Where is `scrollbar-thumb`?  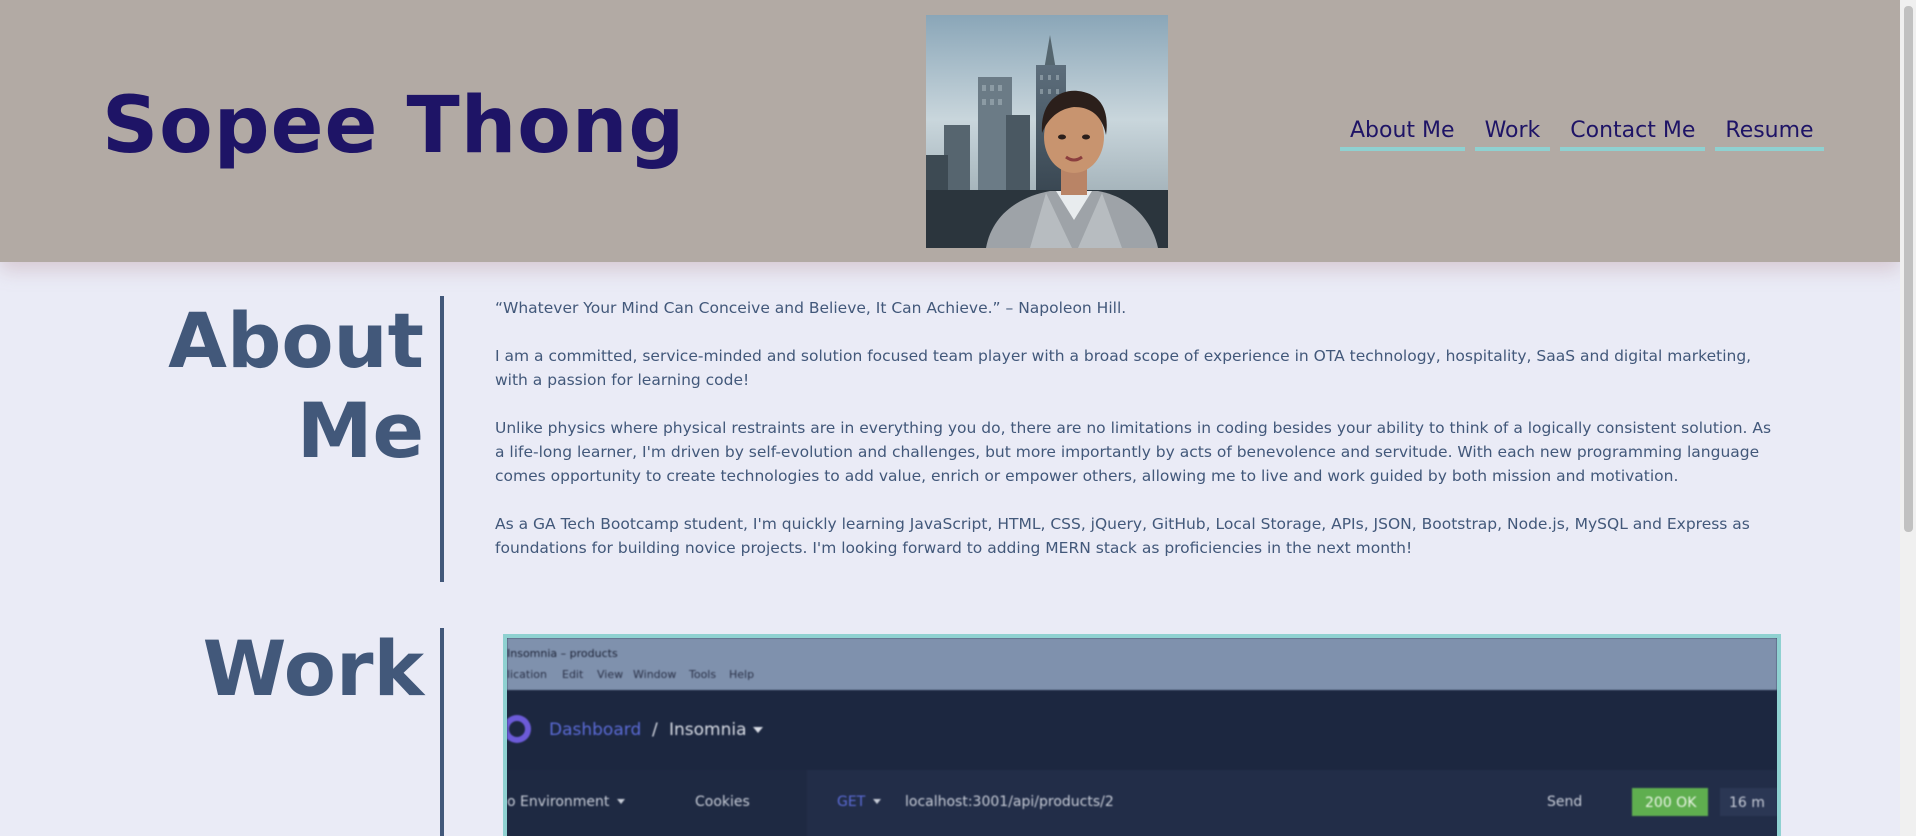
scrollbar-thumb is located at coordinates (1908, 269).